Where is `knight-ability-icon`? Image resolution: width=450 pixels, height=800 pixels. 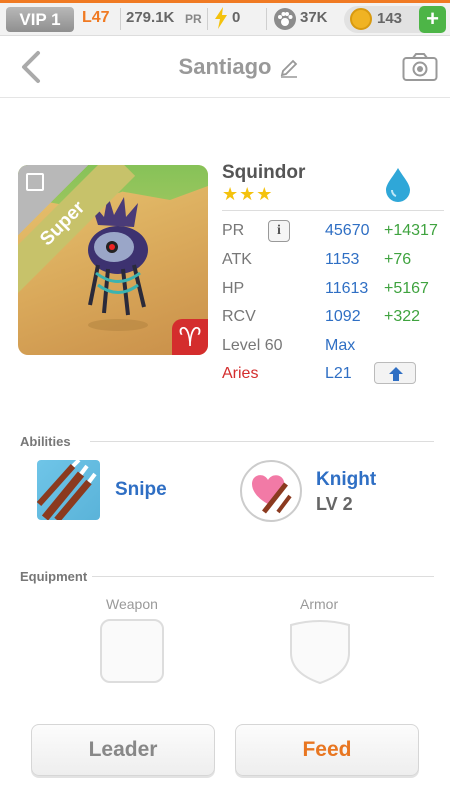 knight-ability-icon is located at coordinates (271, 491).